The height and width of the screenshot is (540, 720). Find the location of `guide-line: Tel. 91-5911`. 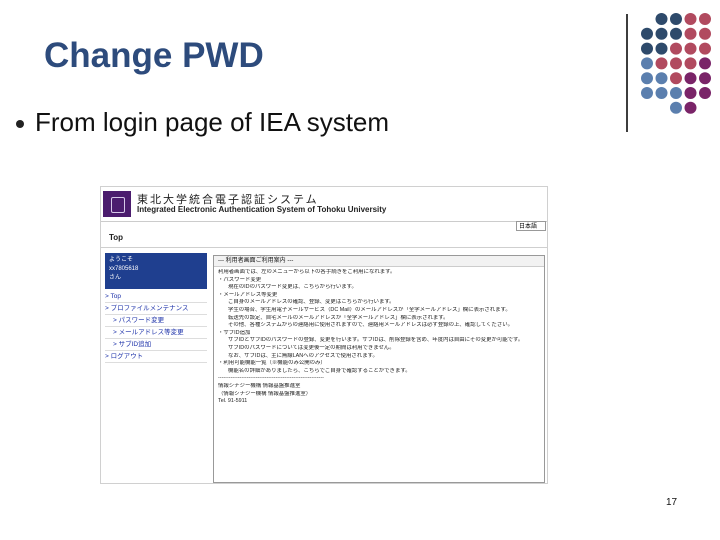

guide-line: Tel. 91-5911 is located at coordinates (233, 401).